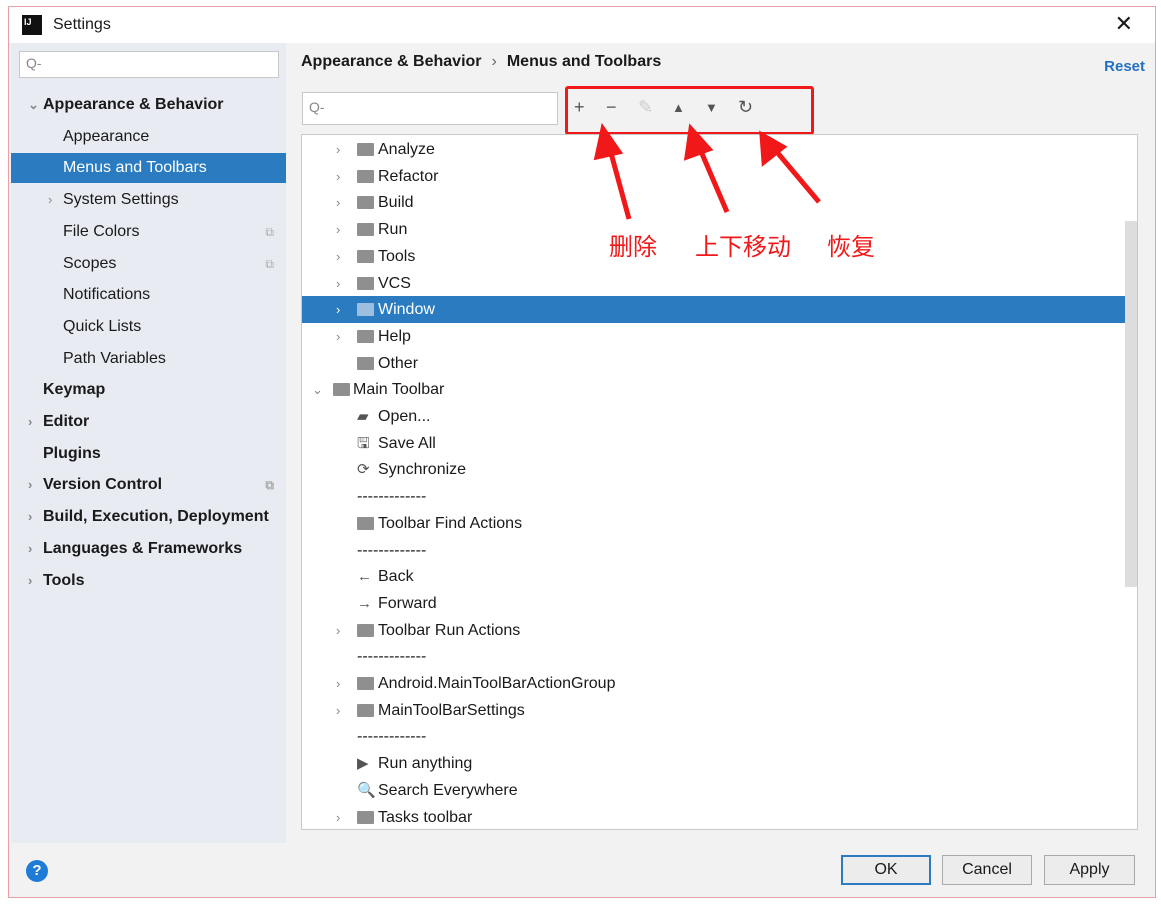 Image resolution: width=1161 pixels, height=904 pixels. I want to click on tree-row: › MainToolBarSettings, so click(719, 710).